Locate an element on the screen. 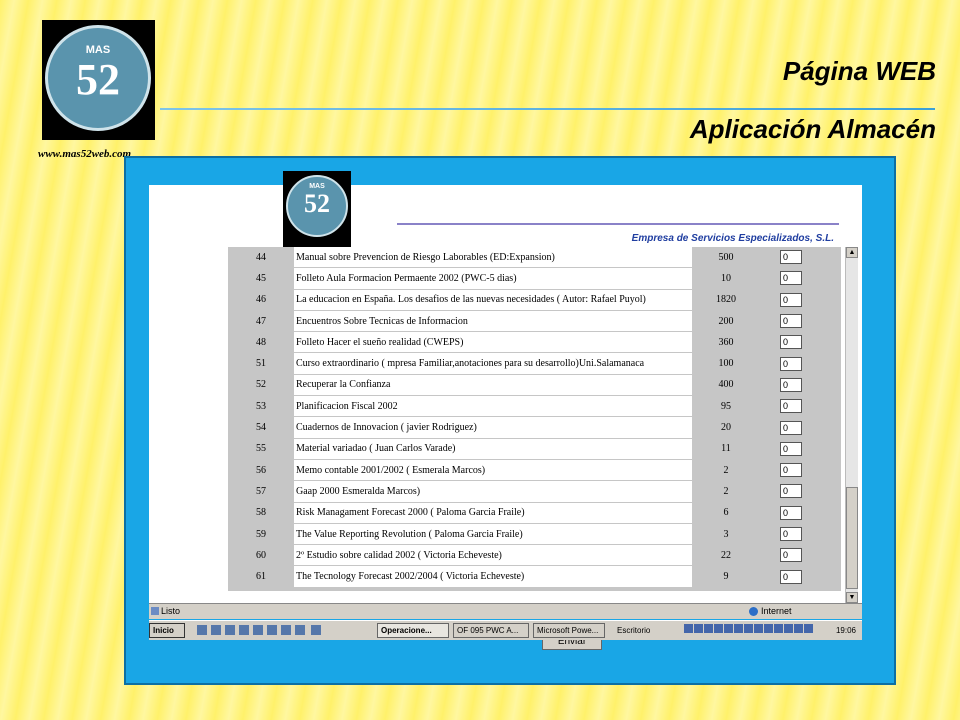 This screenshot has width=960, height=720. logo-emblem-icon: MAS 52 is located at coordinates (98, 78).